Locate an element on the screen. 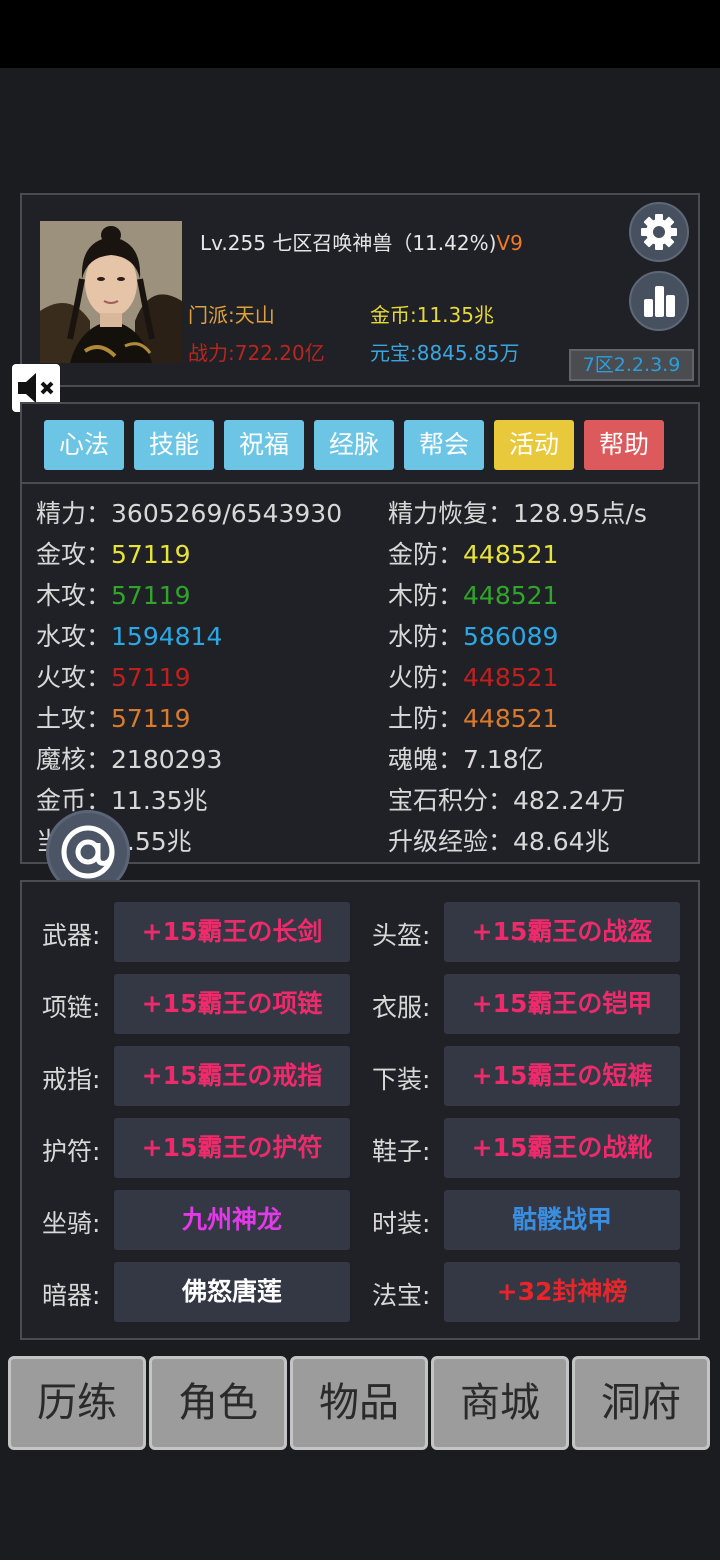  nav-shop: 商城 is located at coordinates (500, 1403).